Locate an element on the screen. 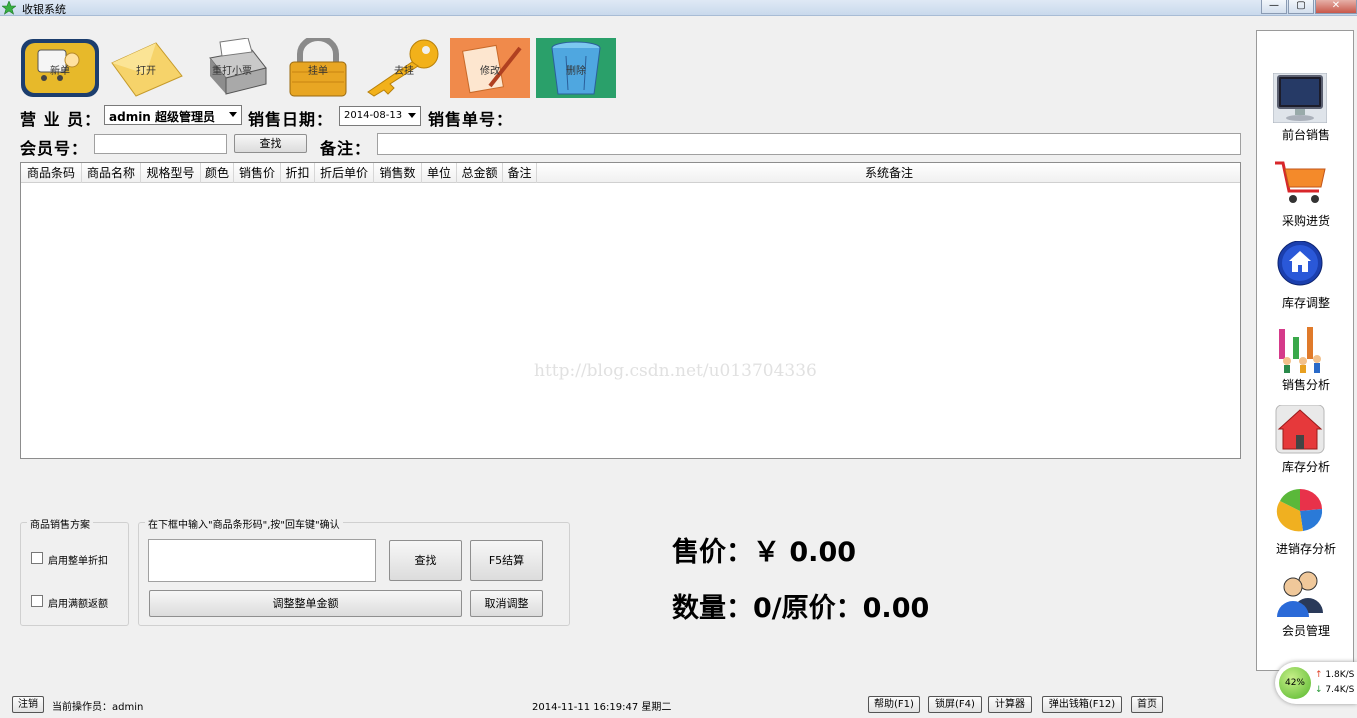 The width and height of the screenshot is (1357, 718). upload-speed: ↑ 1.8K/S is located at coordinates (1334, 675).